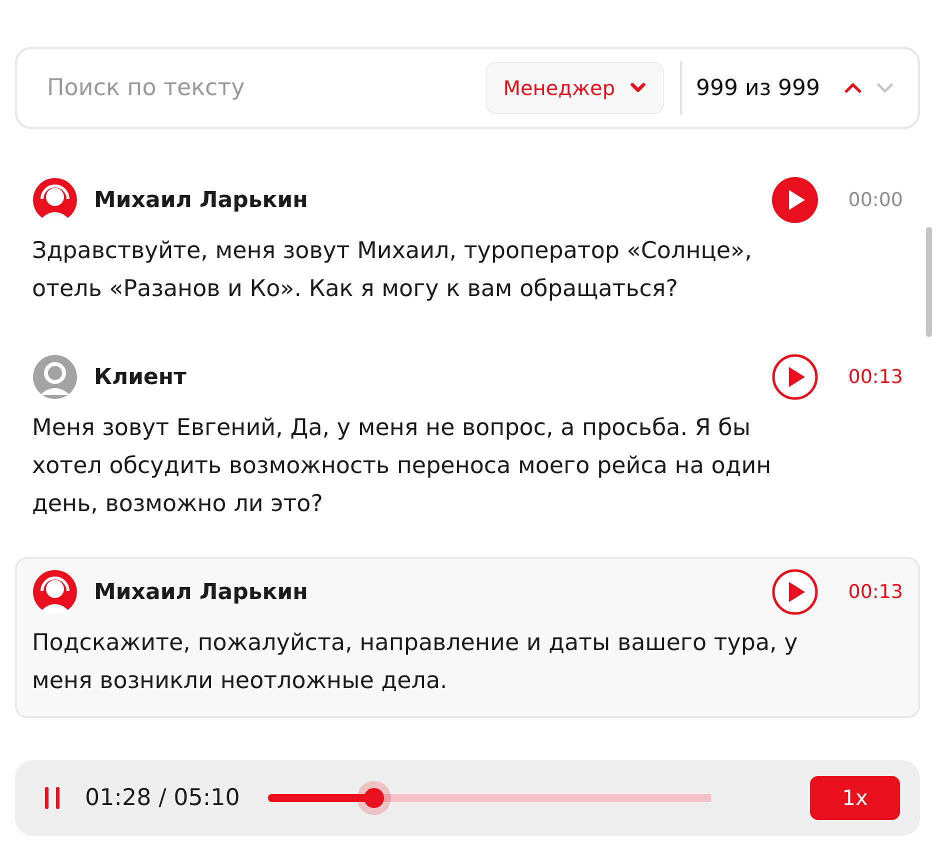  Describe the element at coordinates (265, 88) in the screenshot. I see `search-field: Поиск по тексту` at that location.